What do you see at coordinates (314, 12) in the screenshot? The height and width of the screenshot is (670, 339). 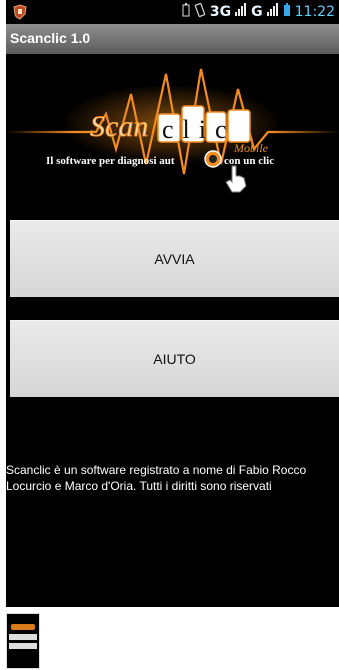 I see `clock: 11:22` at bounding box center [314, 12].